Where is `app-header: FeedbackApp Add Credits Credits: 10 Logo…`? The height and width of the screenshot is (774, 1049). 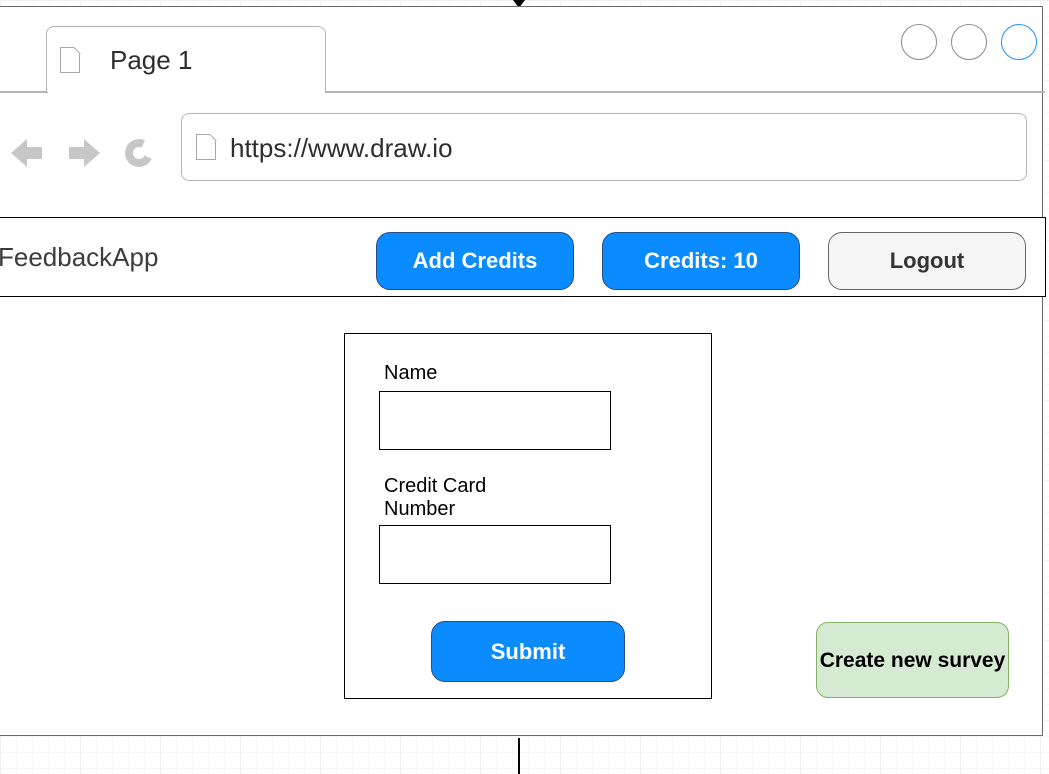
app-header: FeedbackApp Add Credits Credits: 10 Logo… is located at coordinates (523, 257).